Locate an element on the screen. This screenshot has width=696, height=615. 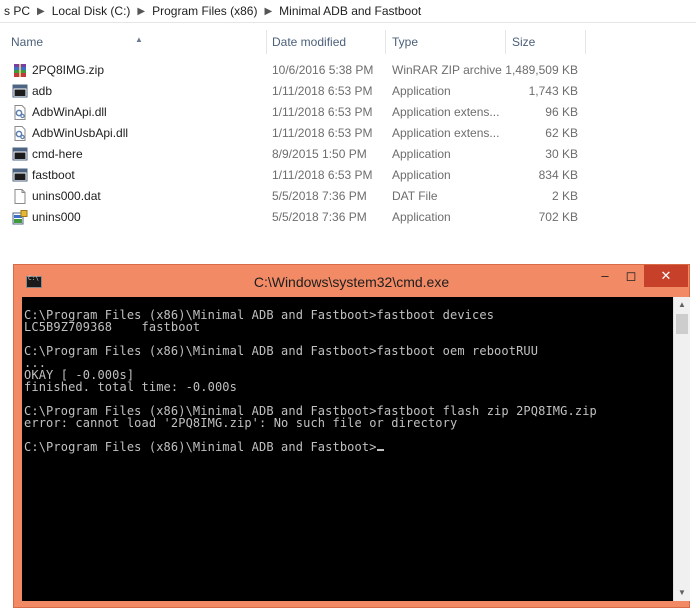
file-date: 8/9/2015 1:50 PM is located at coordinates (319, 154).